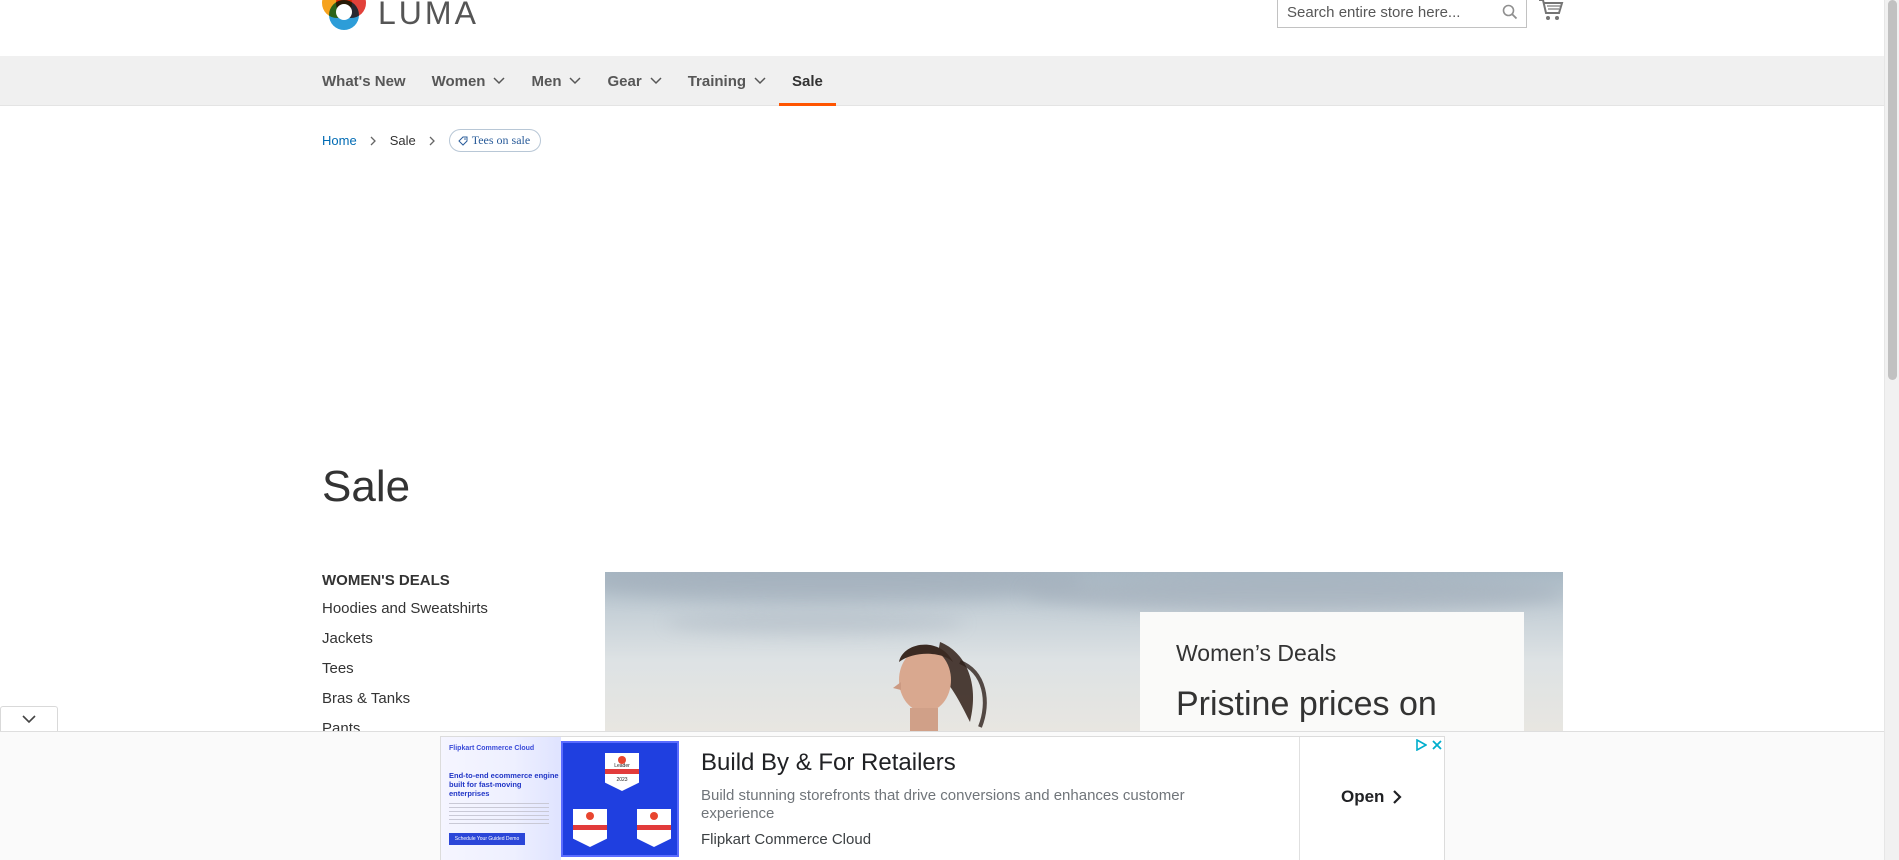 The width and height of the screenshot is (1899, 860). I want to click on nav-item-what-s-new: What's New, so click(370, 81).